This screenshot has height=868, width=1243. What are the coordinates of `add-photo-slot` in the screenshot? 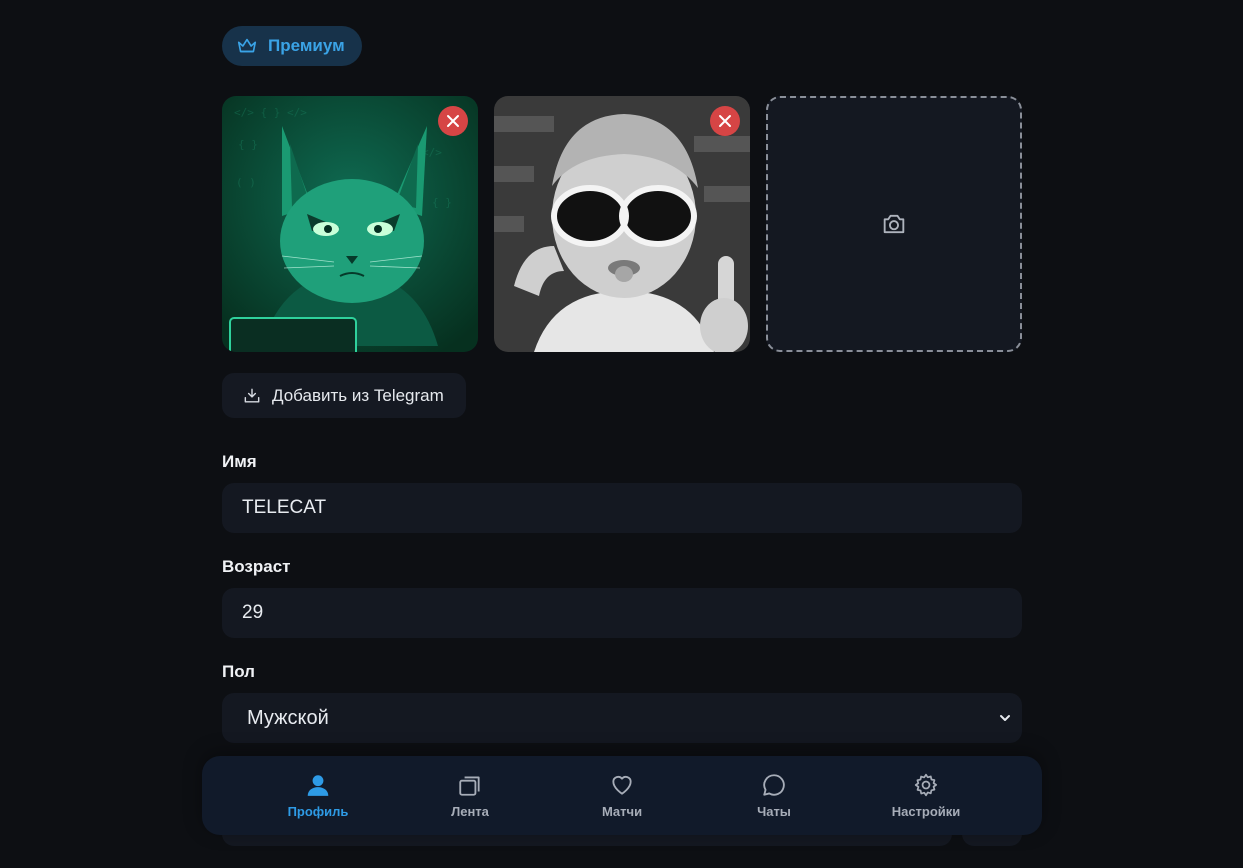 It's located at (894, 224).